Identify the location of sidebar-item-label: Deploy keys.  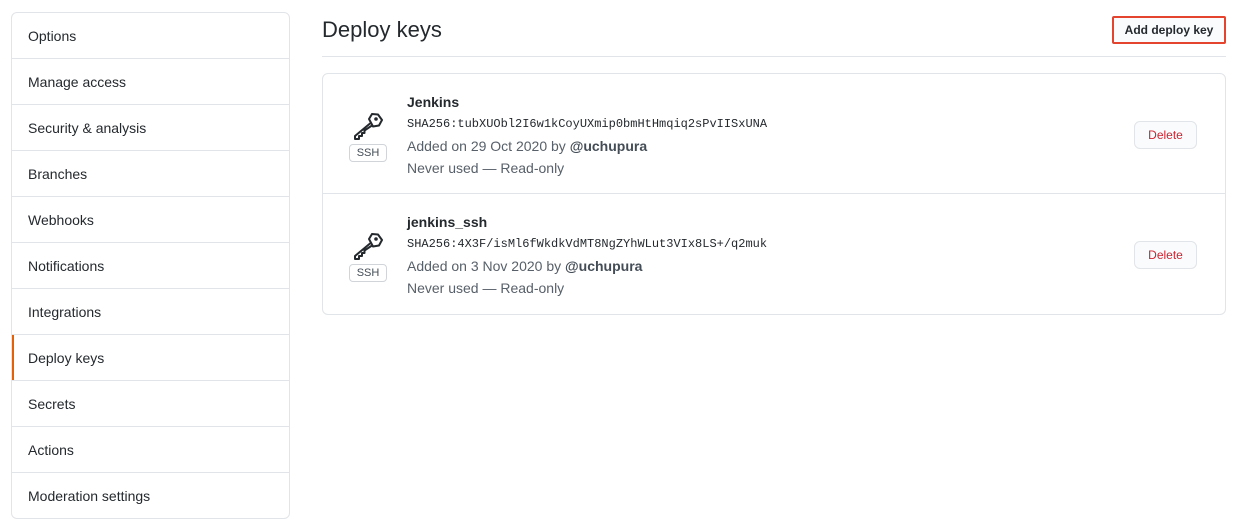
(66, 357).